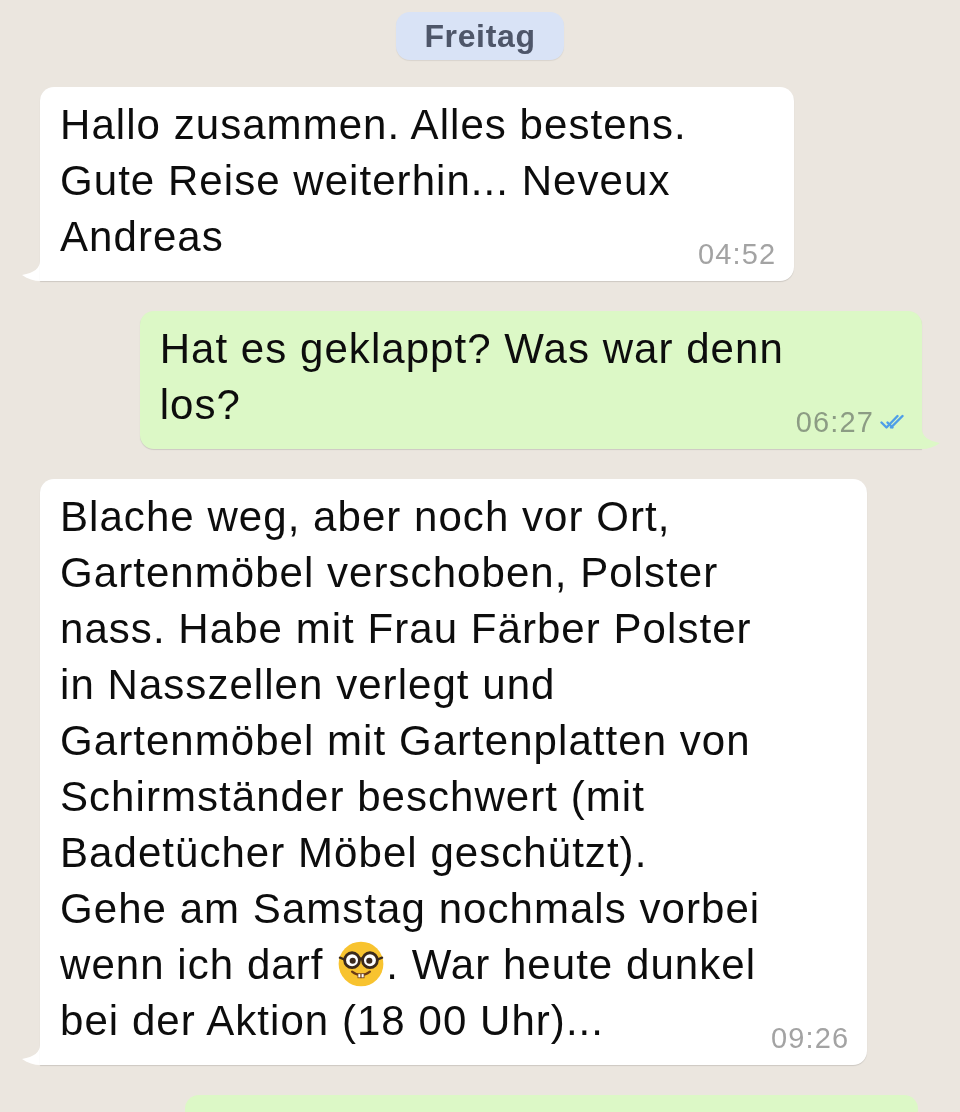 Image resolution: width=960 pixels, height=1112 pixels. Describe the element at coordinates (480, 36) in the screenshot. I see `date-separator: Freitag` at that location.